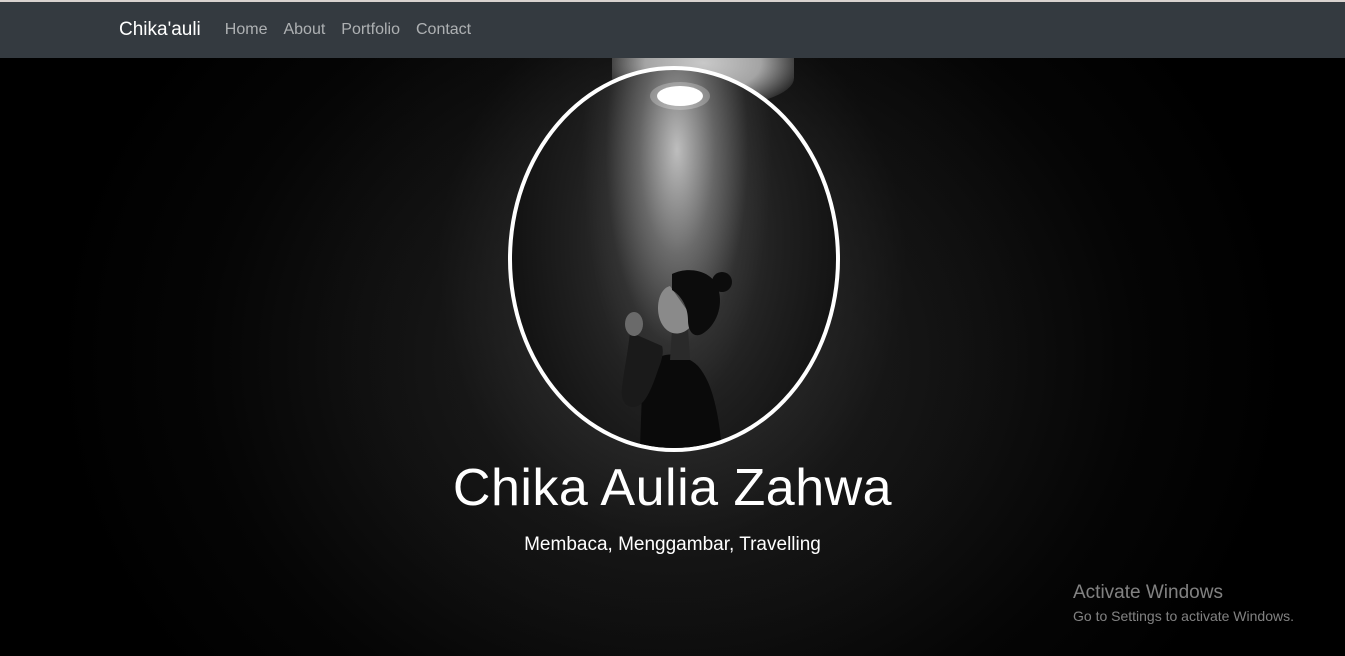 The width and height of the screenshot is (1345, 656). What do you see at coordinates (443, 30) in the screenshot?
I see `nav-link-contact: Contact` at bounding box center [443, 30].